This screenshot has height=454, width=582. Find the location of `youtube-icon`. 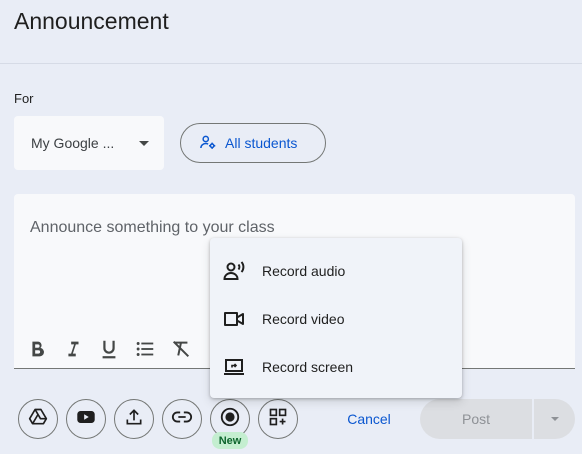

youtube-icon is located at coordinates (86, 419).